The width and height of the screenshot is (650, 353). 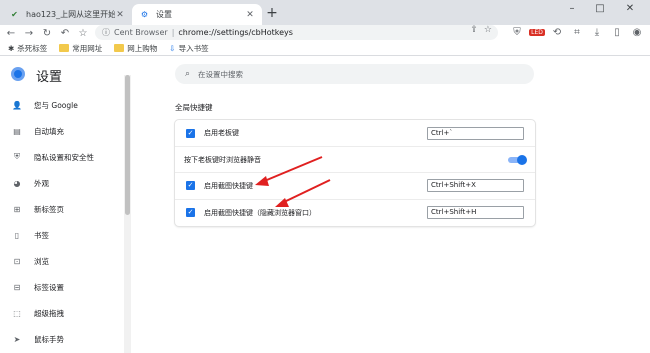 What do you see at coordinates (17, 183) in the screenshot?
I see `palette-icon: ◕` at bounding box center [17, 183].